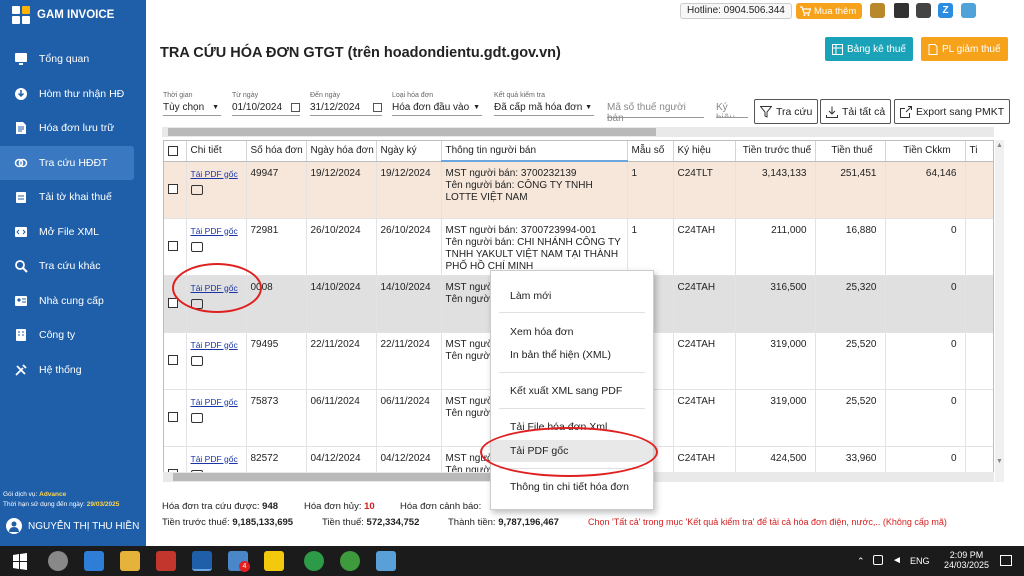 The image size is (1024, 576). Describe the element at coordinates (704, 190) in the screenshot. I see `symbol: C24TLT` at that location.